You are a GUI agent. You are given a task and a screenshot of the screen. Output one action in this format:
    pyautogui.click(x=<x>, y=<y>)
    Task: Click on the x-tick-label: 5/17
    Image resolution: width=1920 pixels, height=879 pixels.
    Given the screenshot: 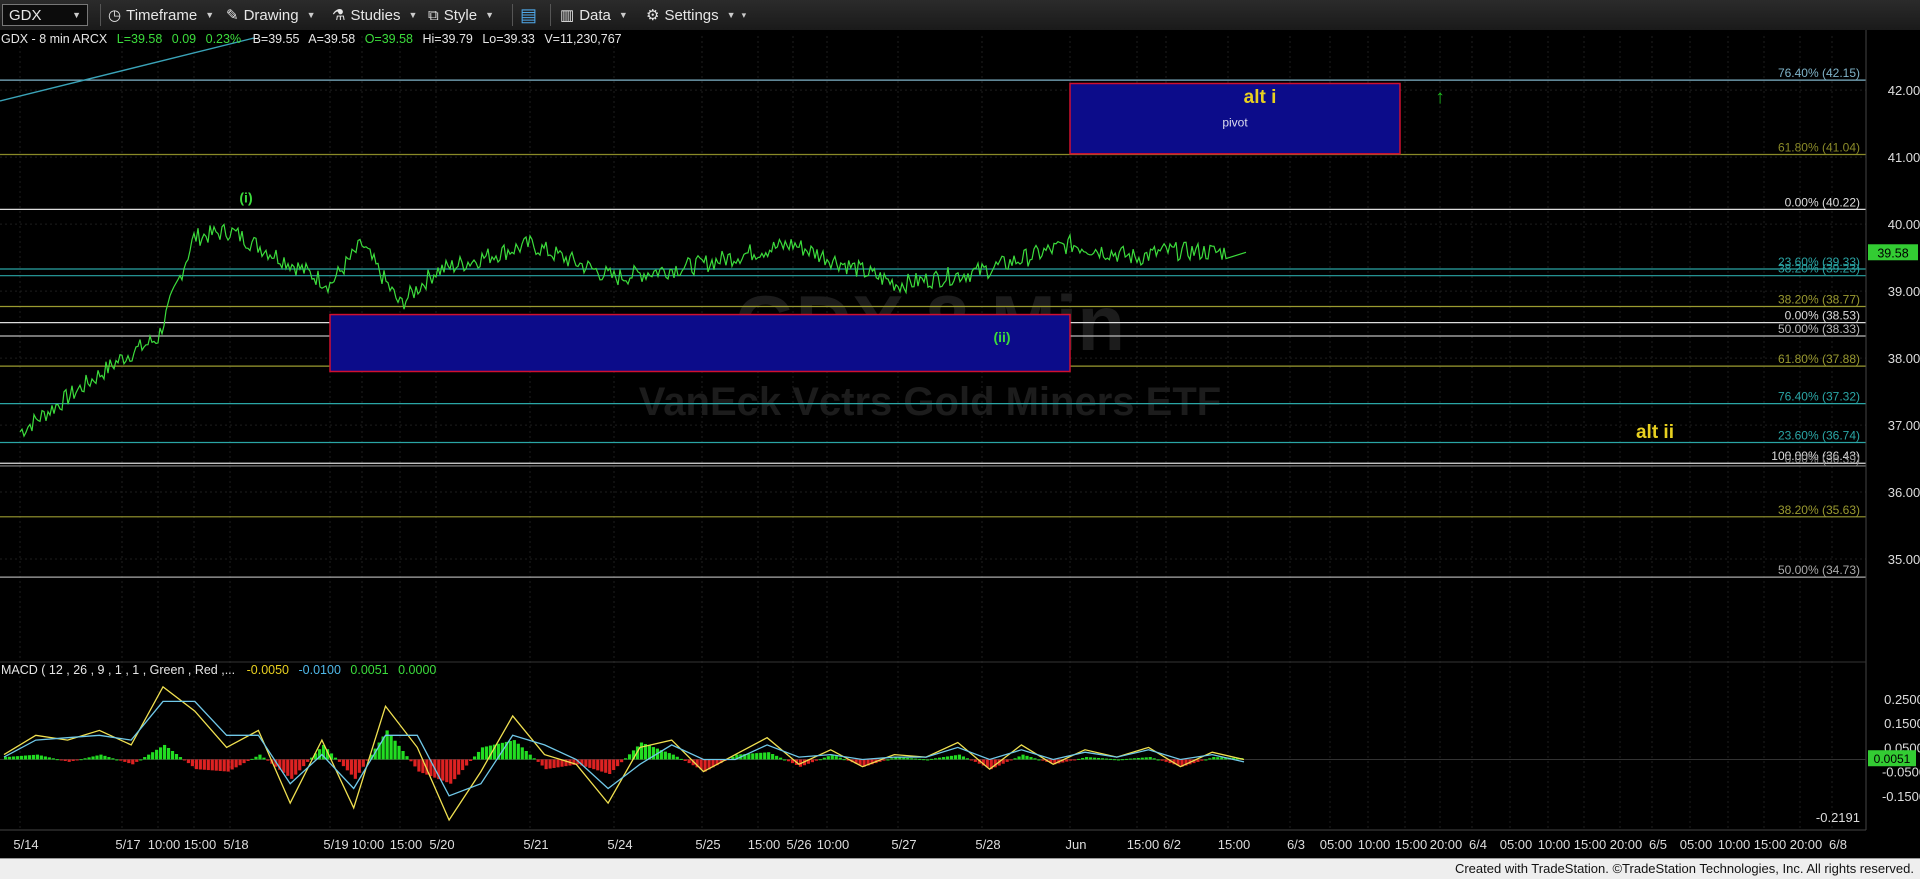 What is the action you would take?
    pyautogui.click(x=127, y=844)
    